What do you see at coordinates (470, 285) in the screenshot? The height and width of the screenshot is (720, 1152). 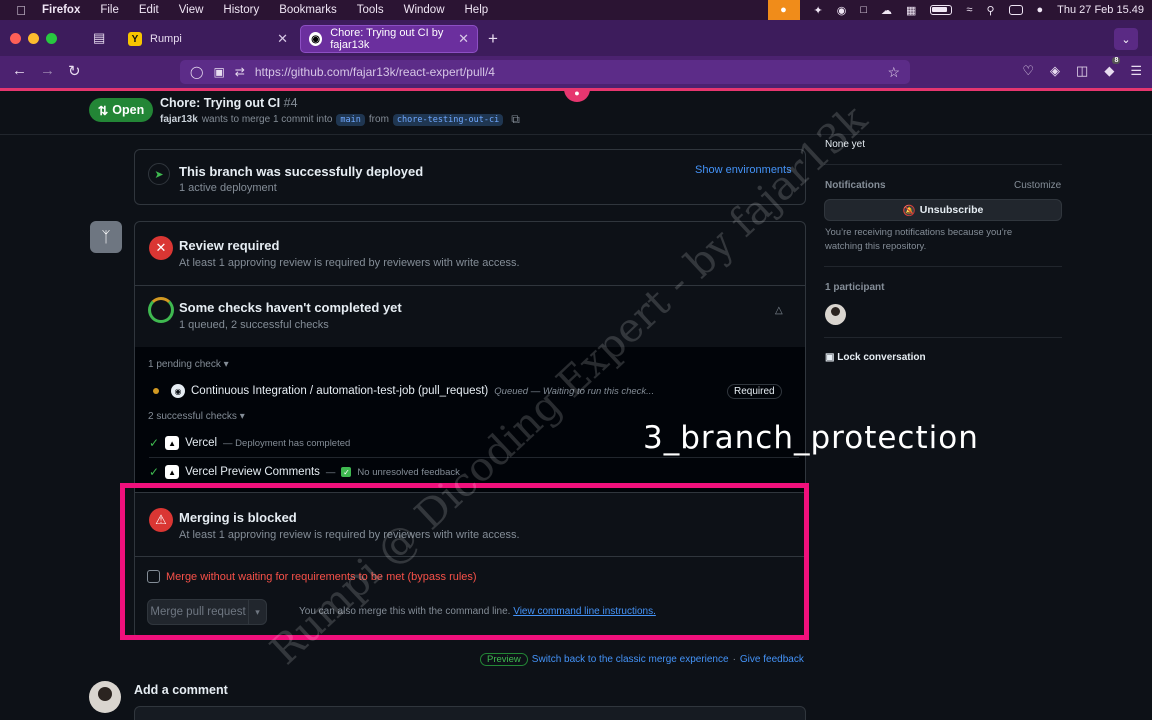 I see `divider` at bounding box center [470, 285].